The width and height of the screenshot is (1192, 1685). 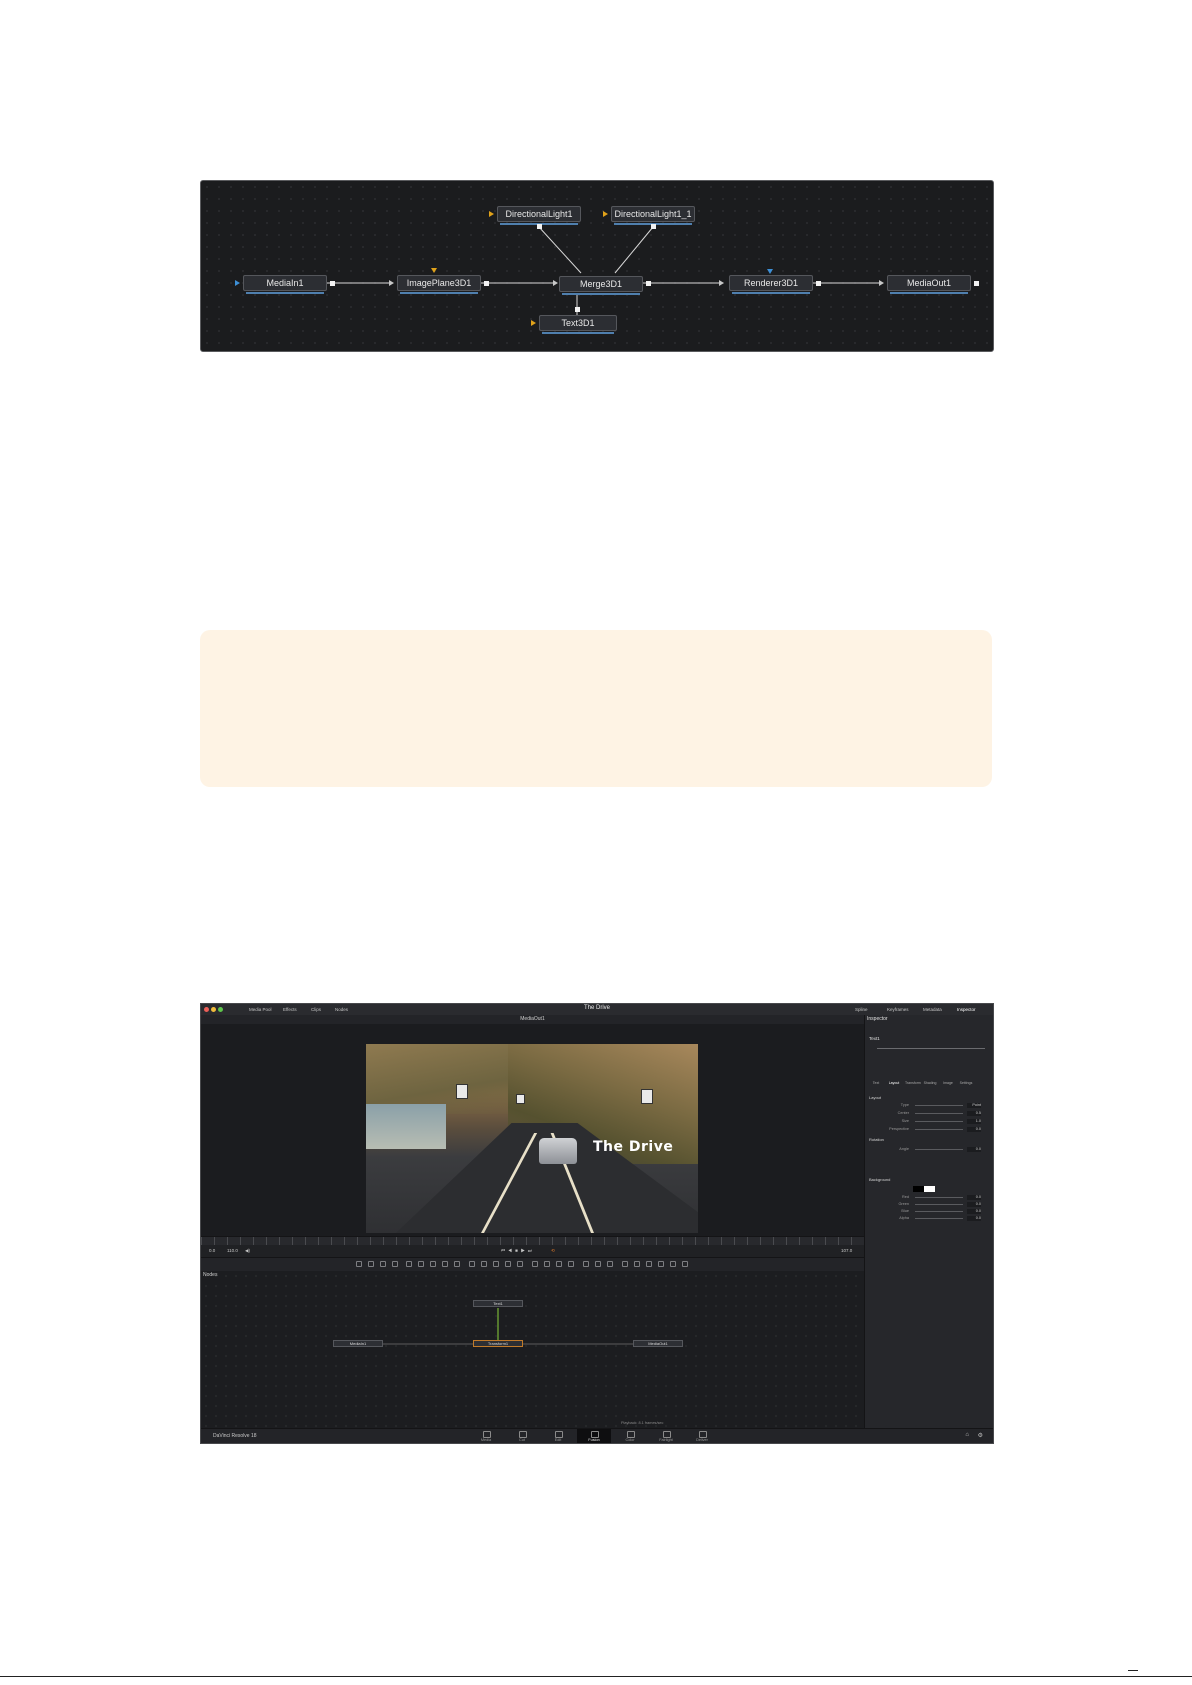 I want to click on tab-layout: Layout, so click(x=894, y=1086).